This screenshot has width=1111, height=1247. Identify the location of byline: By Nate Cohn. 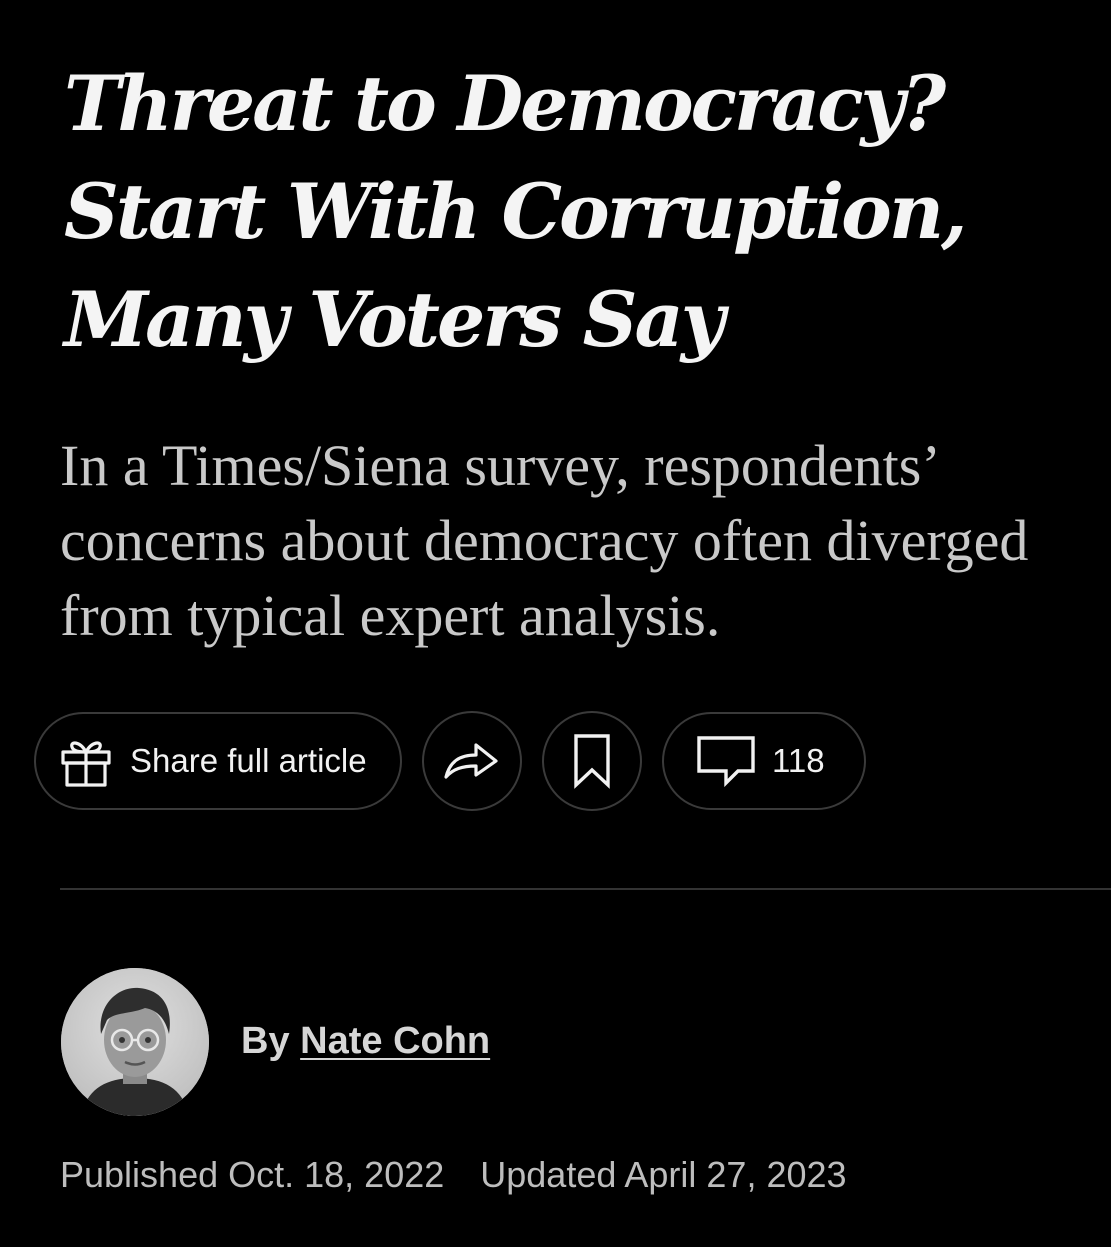
(365, 1041).